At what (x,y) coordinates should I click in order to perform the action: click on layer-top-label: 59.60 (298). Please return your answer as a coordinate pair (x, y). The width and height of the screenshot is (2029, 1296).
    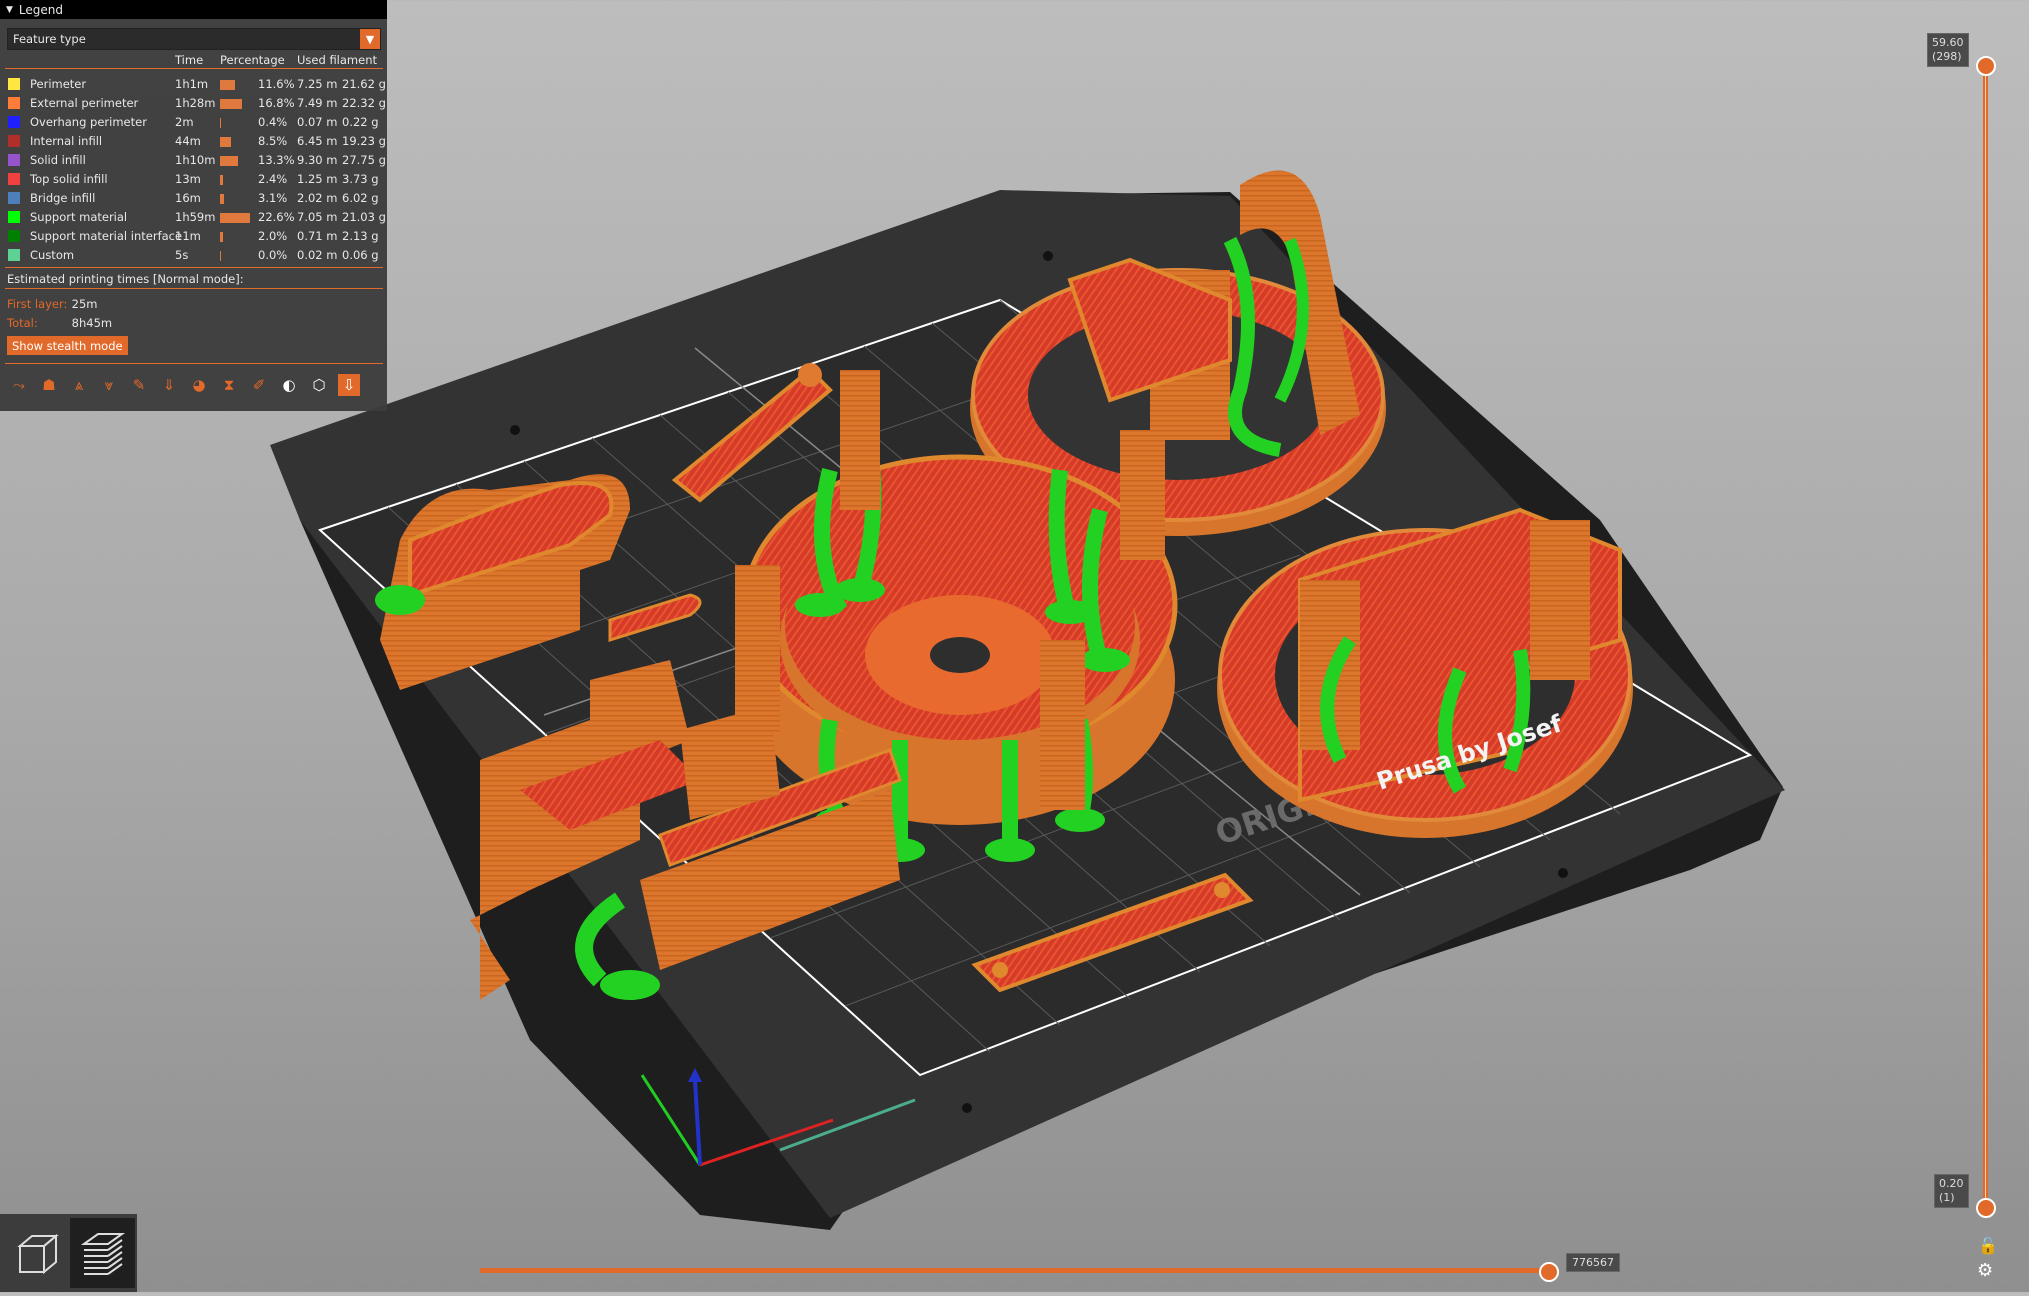
    Looking at the image, I should click on (1948, 50).